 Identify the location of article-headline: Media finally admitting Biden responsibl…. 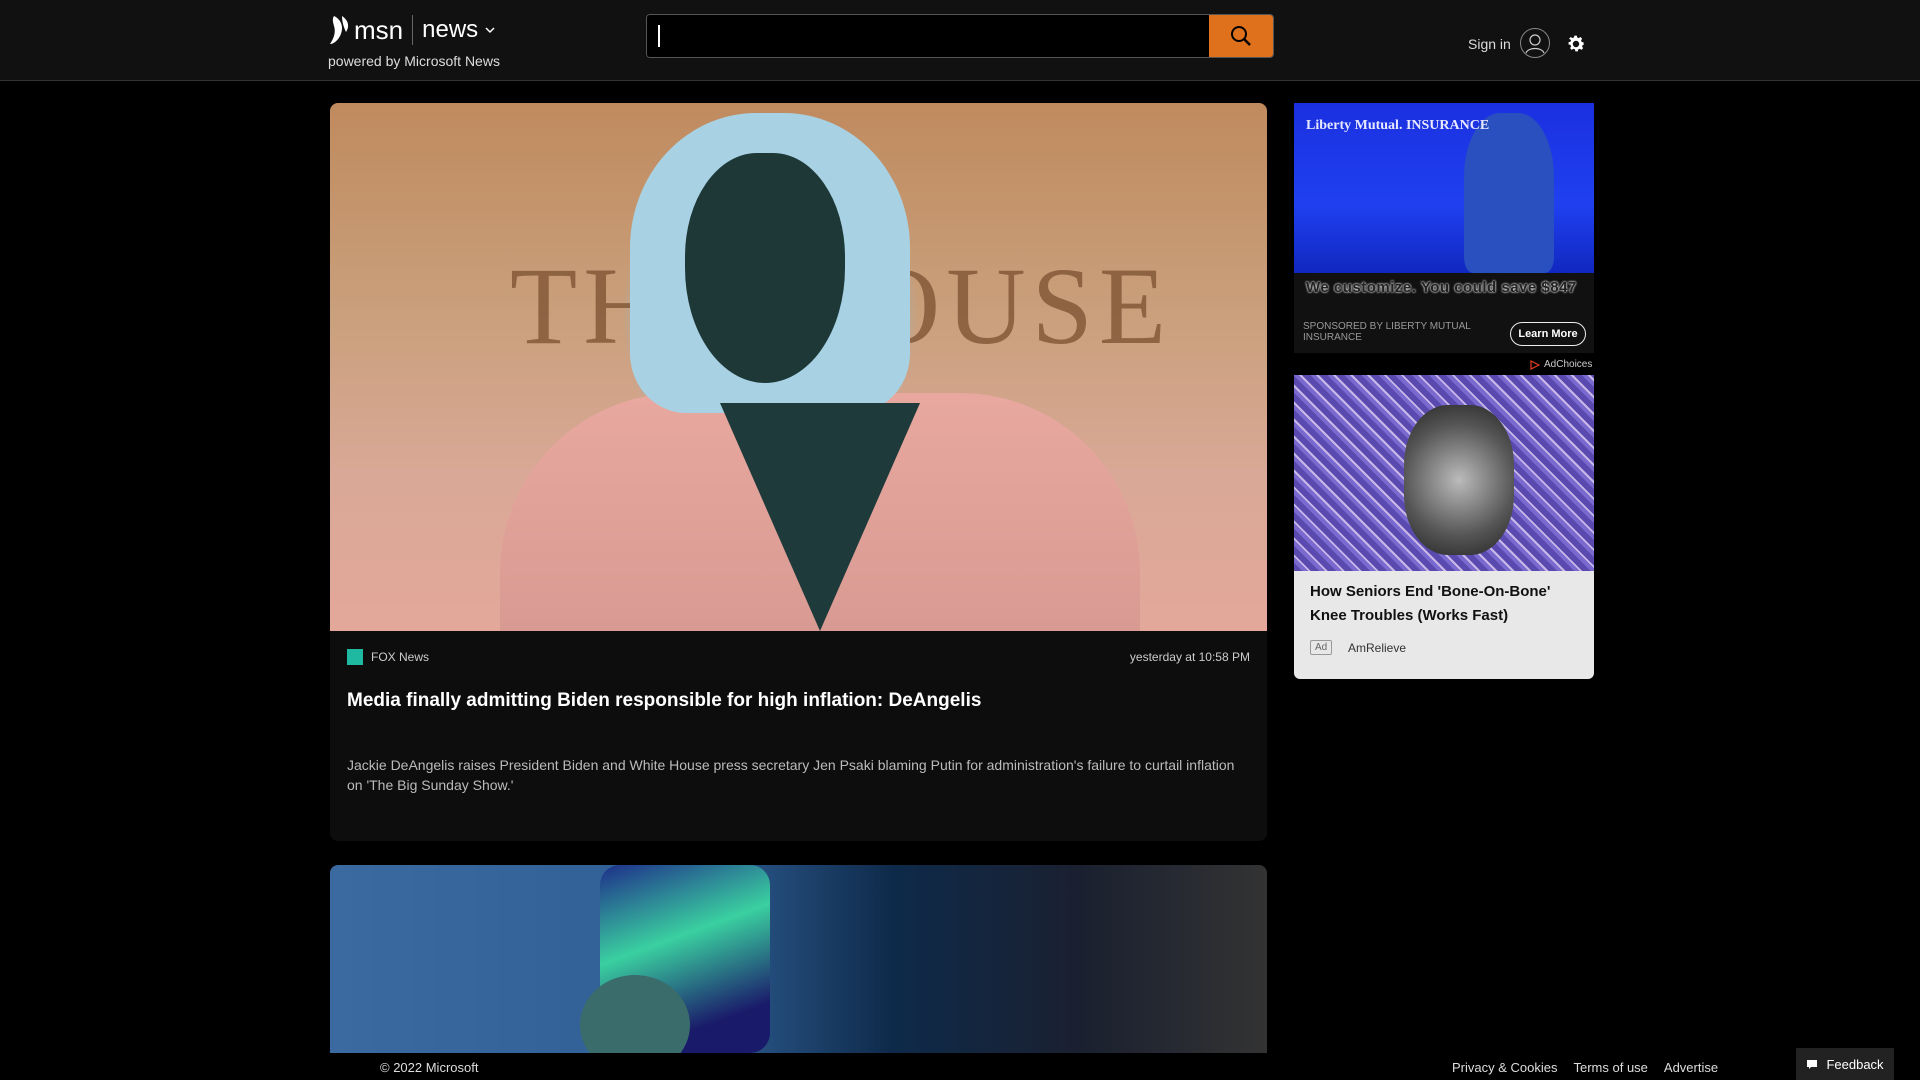
(797, 701).